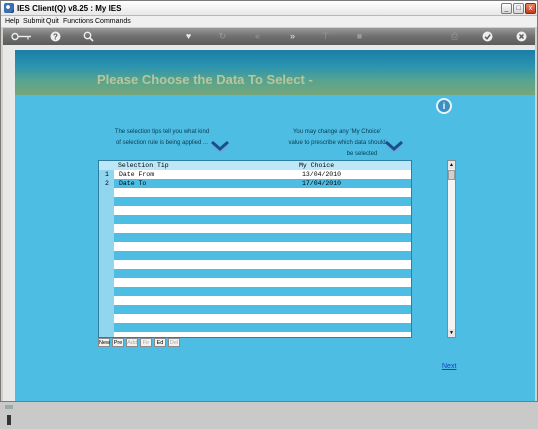 This screenshot has width=538, height=429. What do you see at coordinates (188, 36) in the screenshot?
I see `heart-icon: ♥` at bounding box center [188, 36].